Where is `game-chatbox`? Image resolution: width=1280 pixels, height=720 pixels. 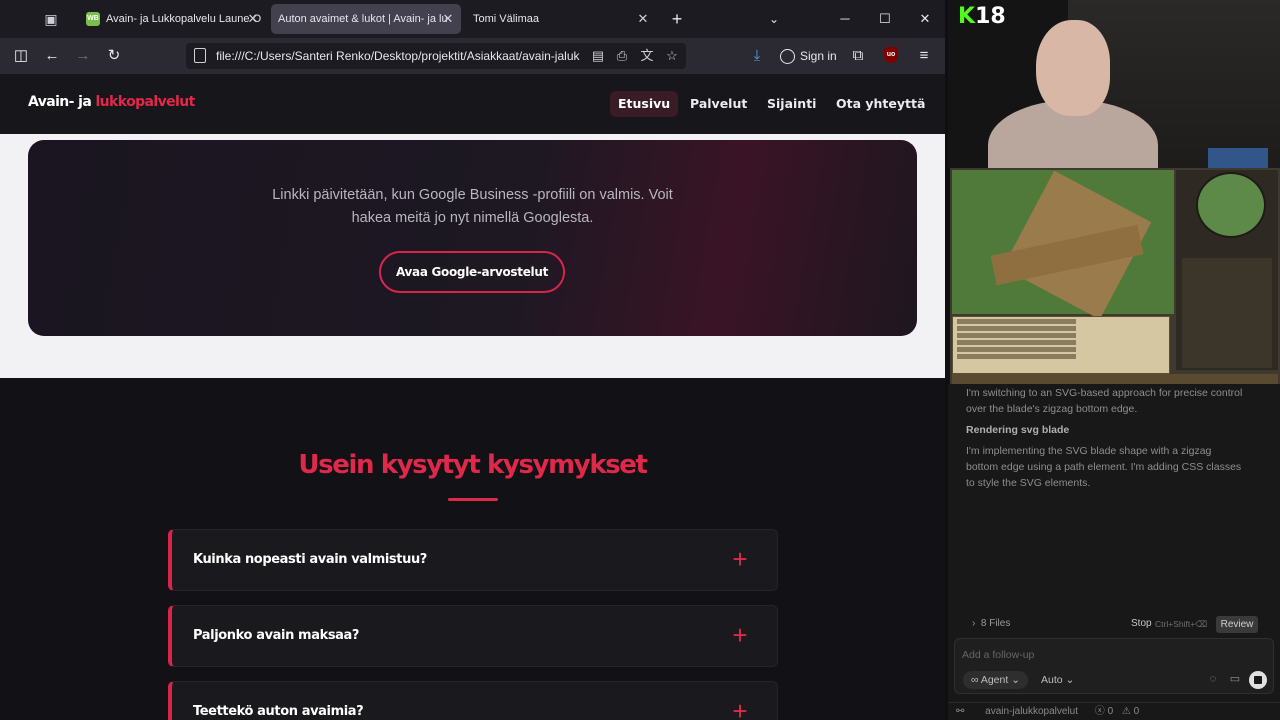
game-chatbox is located at coordinates (1061, 345).